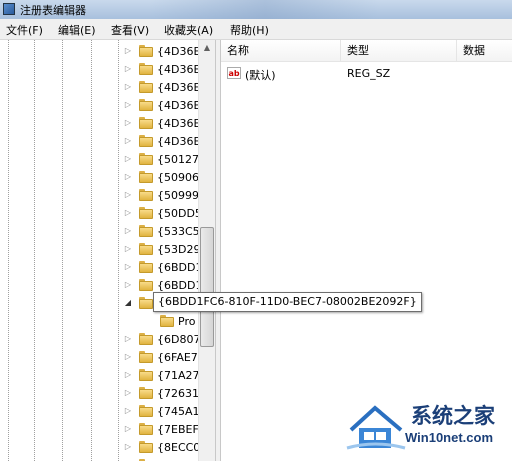  I want to click on scroll-thumb, so click(207, 287).